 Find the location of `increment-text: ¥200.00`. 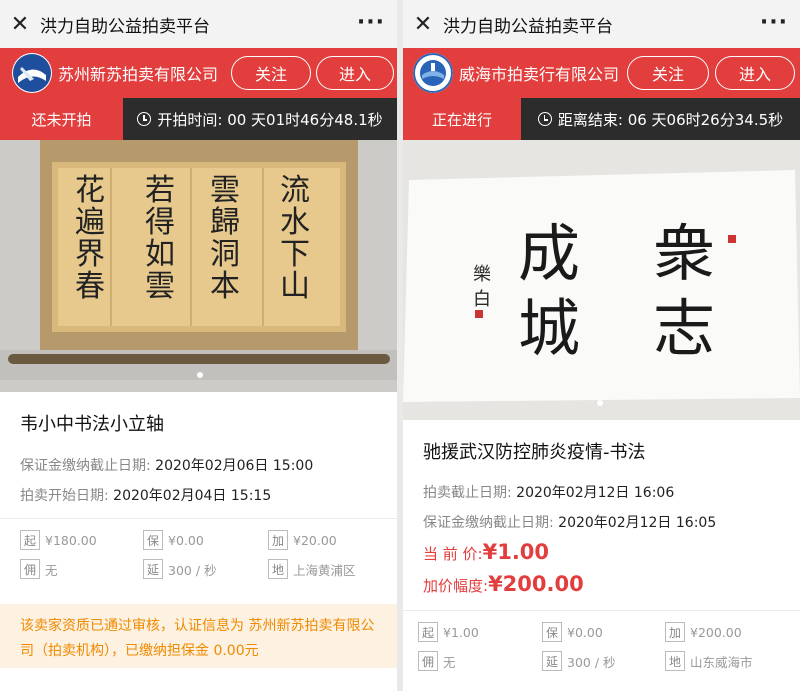

increment-text: ¥200.00 is located at coordinates (716, 632).